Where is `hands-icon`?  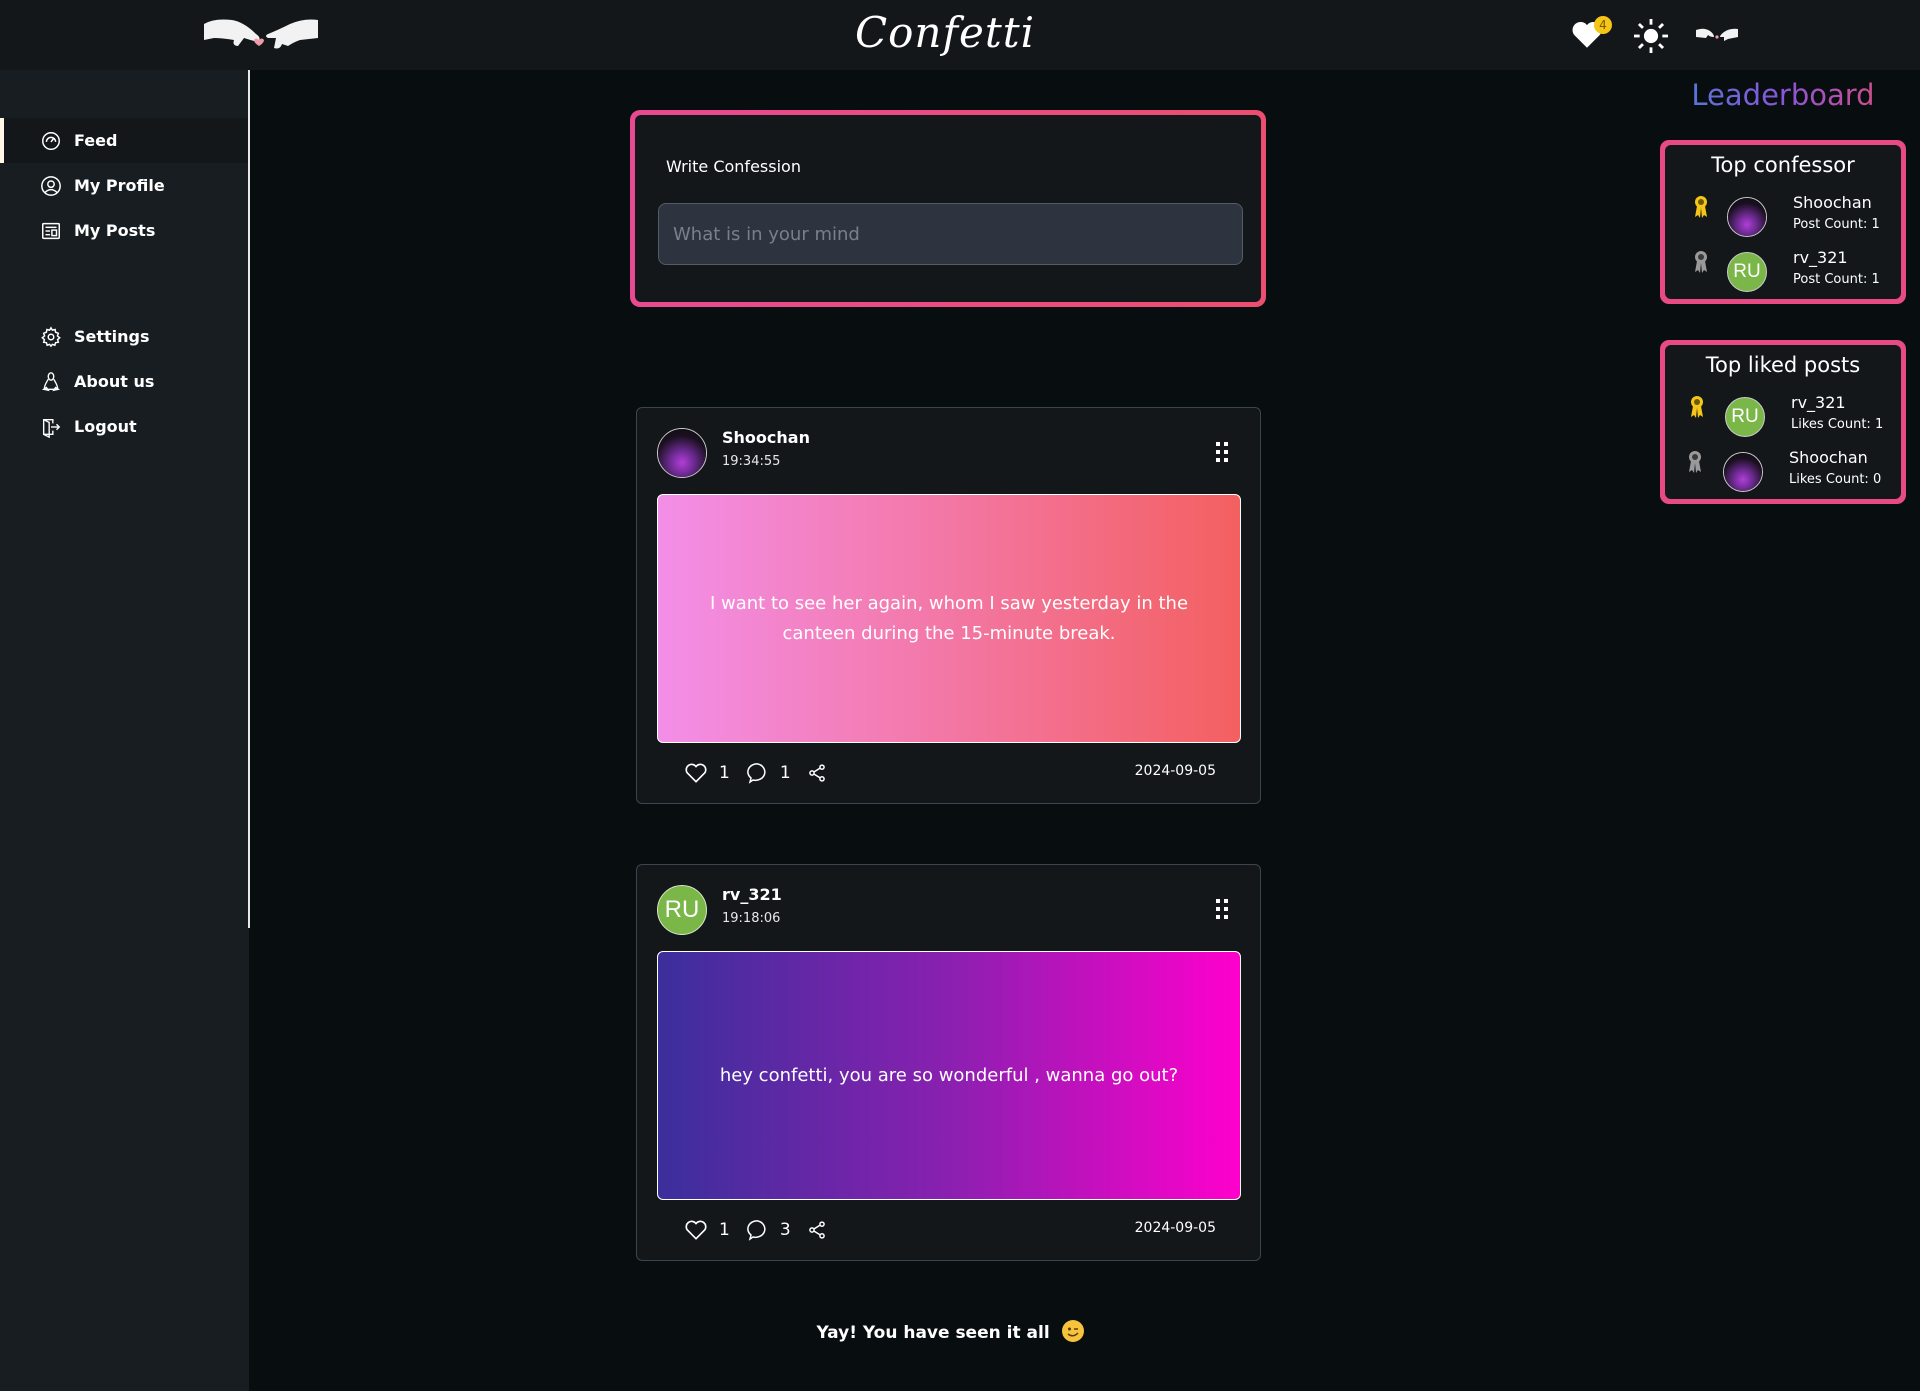
hands-icon is located at coordinates (1717, 36).